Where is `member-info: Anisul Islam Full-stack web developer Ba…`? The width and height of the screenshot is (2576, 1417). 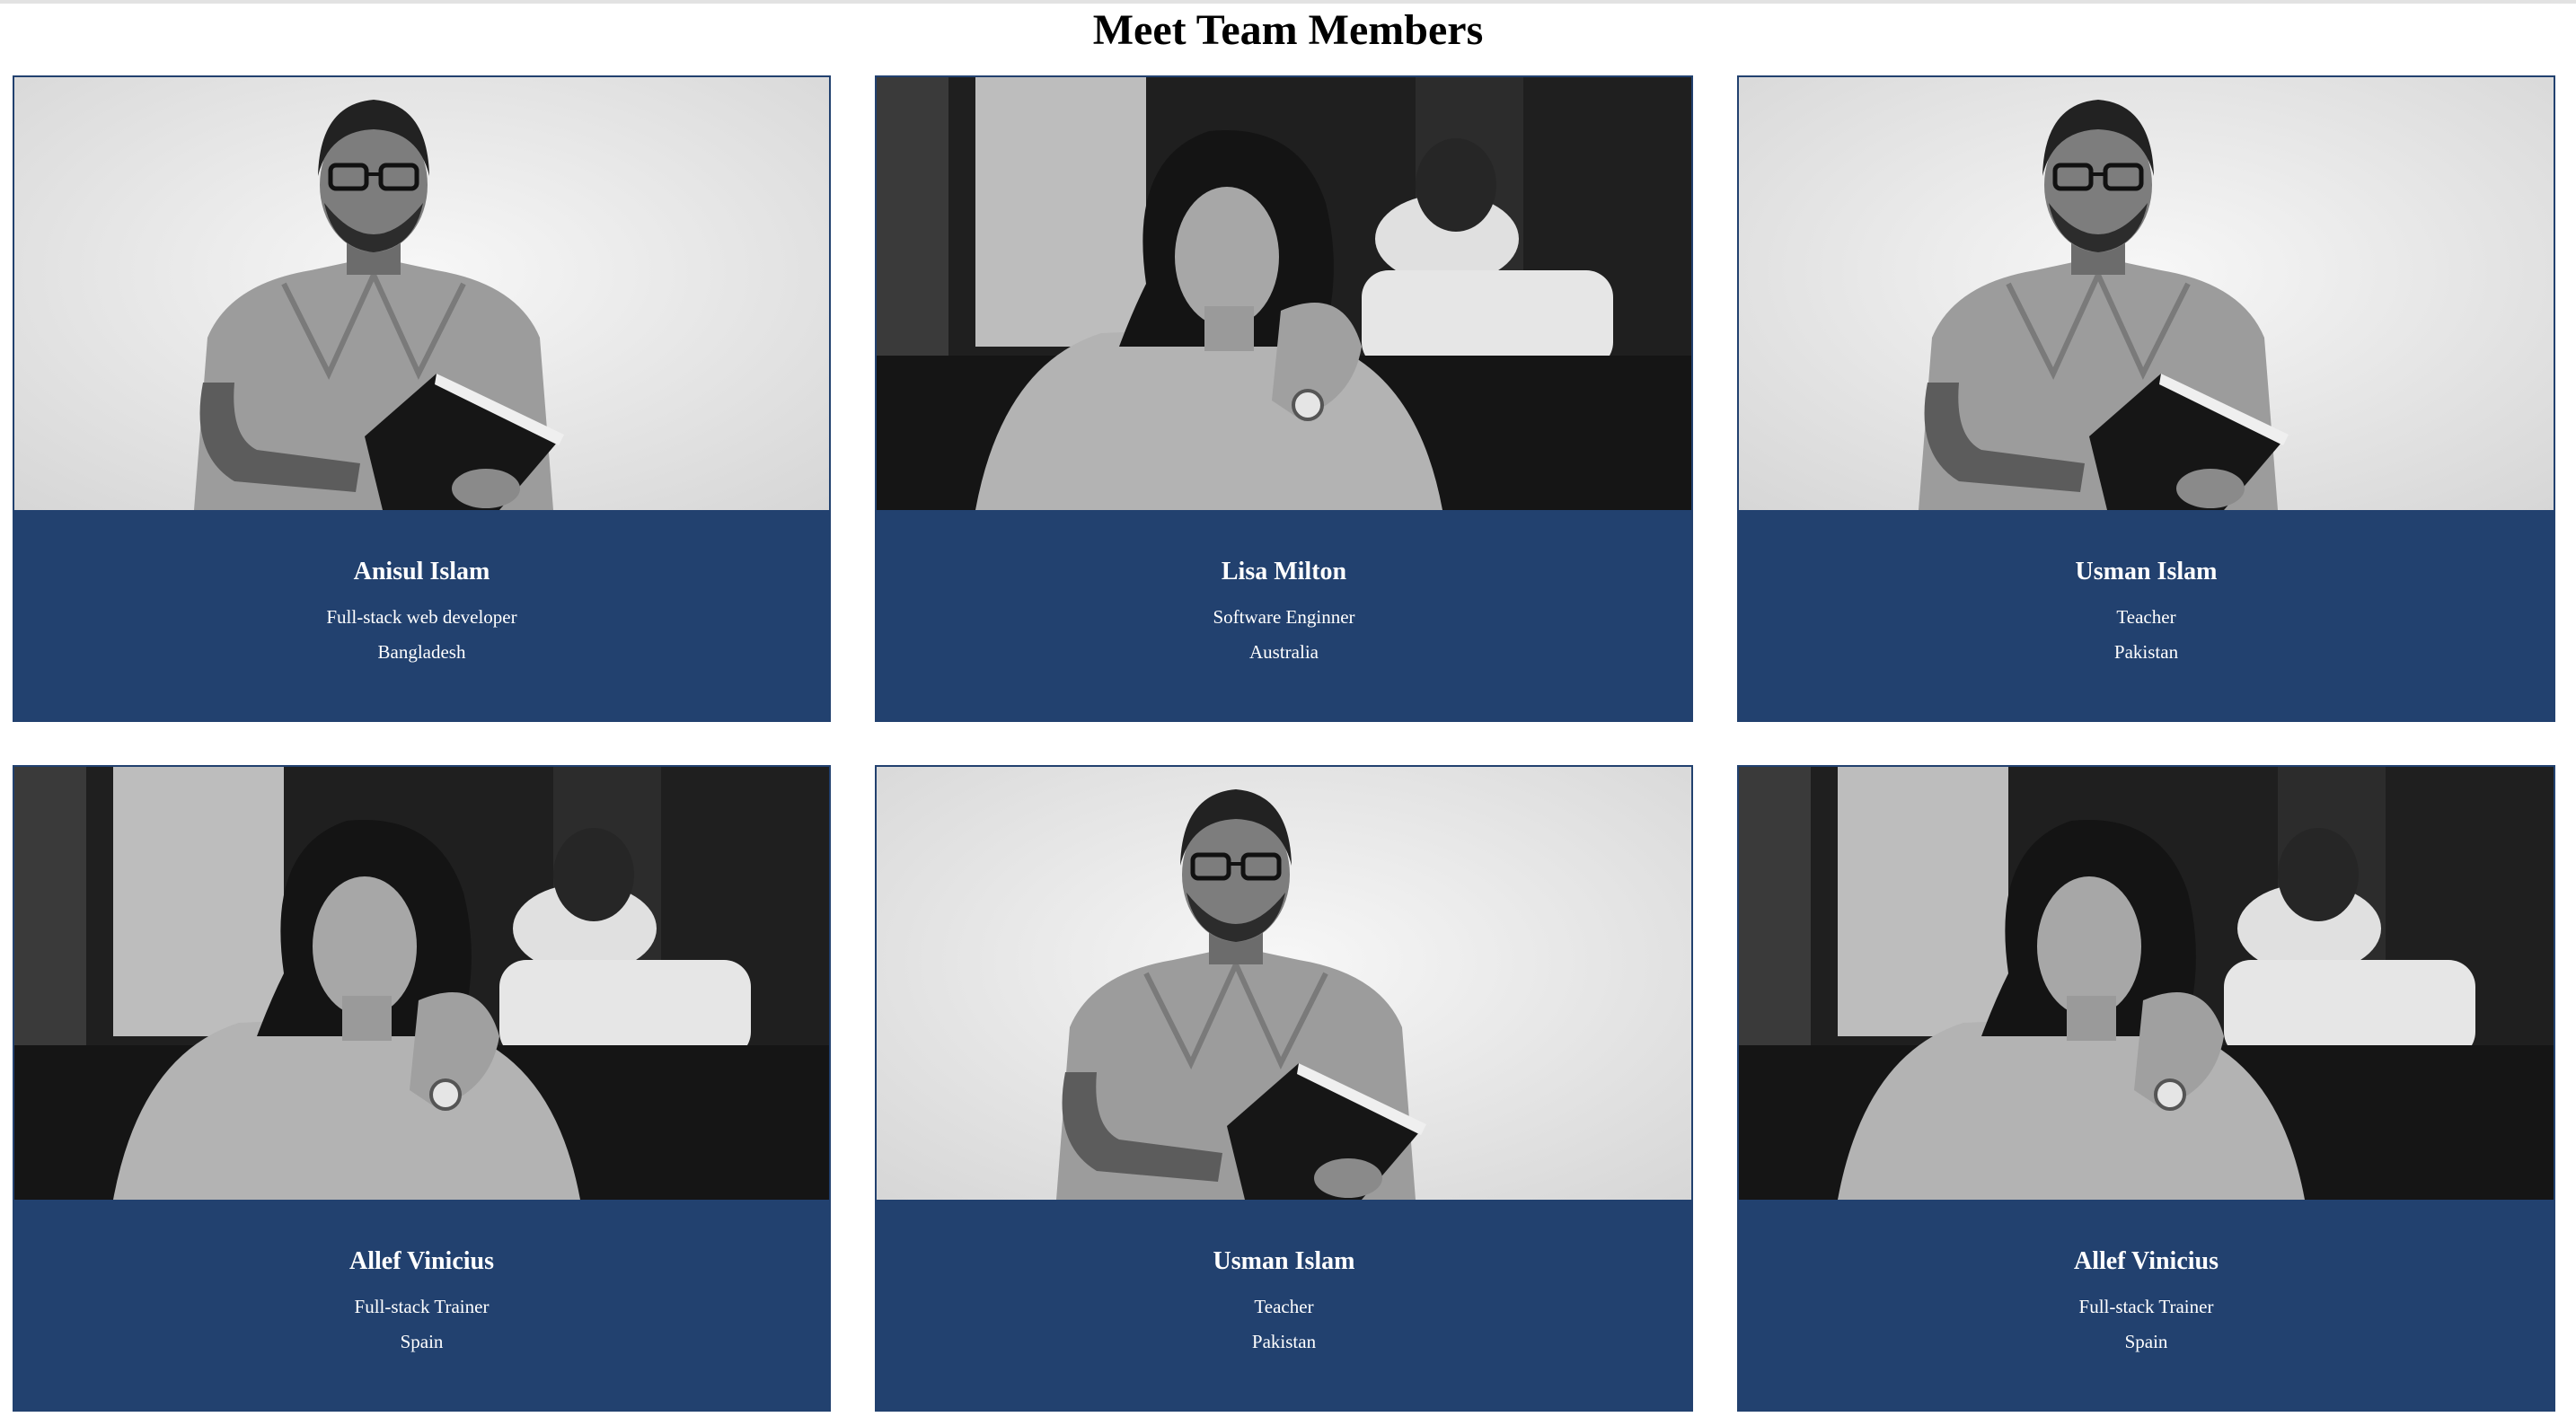 member-info: Anisul Islam Full-stack web developer Ba… is located at coordinates (421, 615).